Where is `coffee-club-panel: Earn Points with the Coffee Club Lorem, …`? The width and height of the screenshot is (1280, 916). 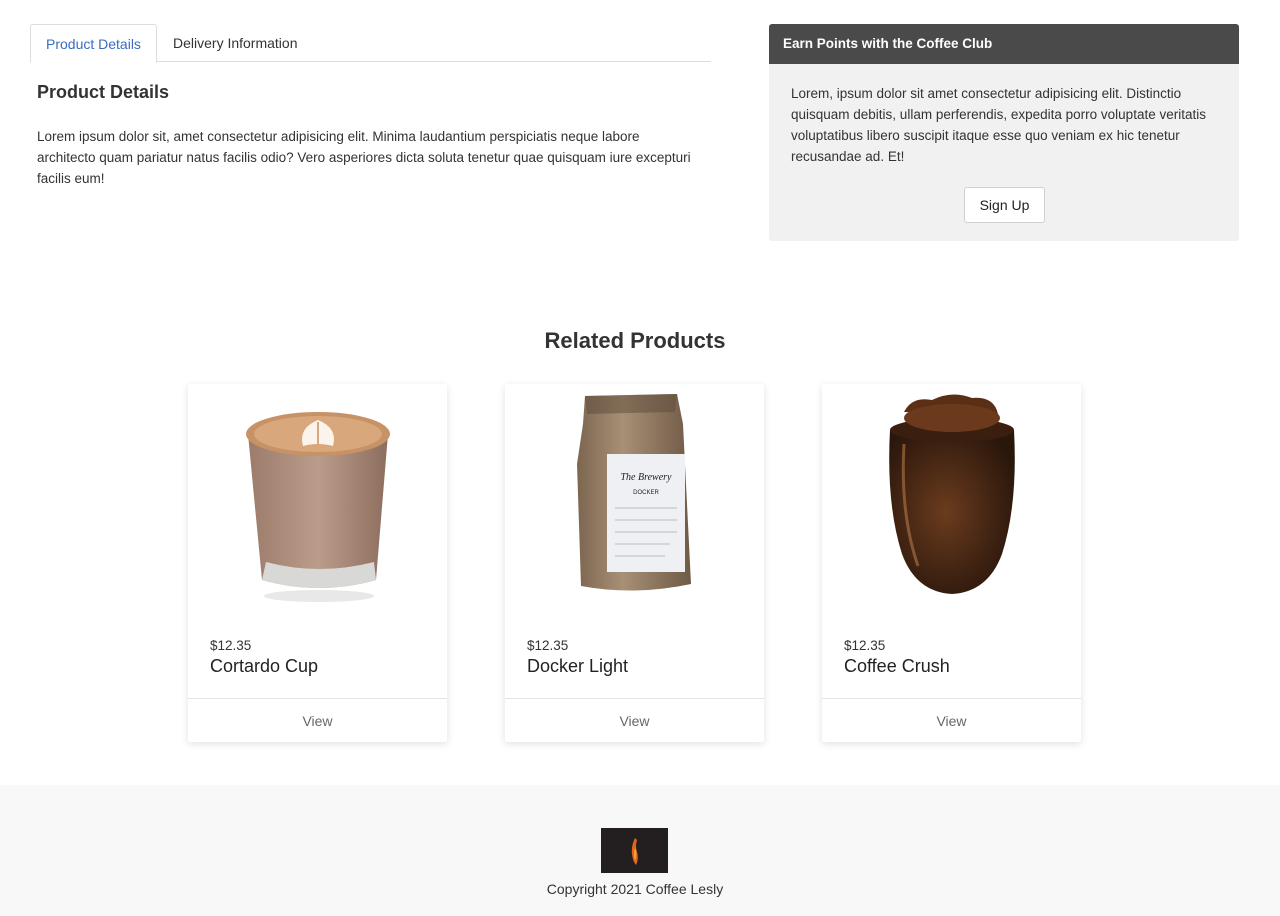
coffee-club-panel: Earn Points with the Coffee Club Lorem, … is located at coordinates (1004, 132).